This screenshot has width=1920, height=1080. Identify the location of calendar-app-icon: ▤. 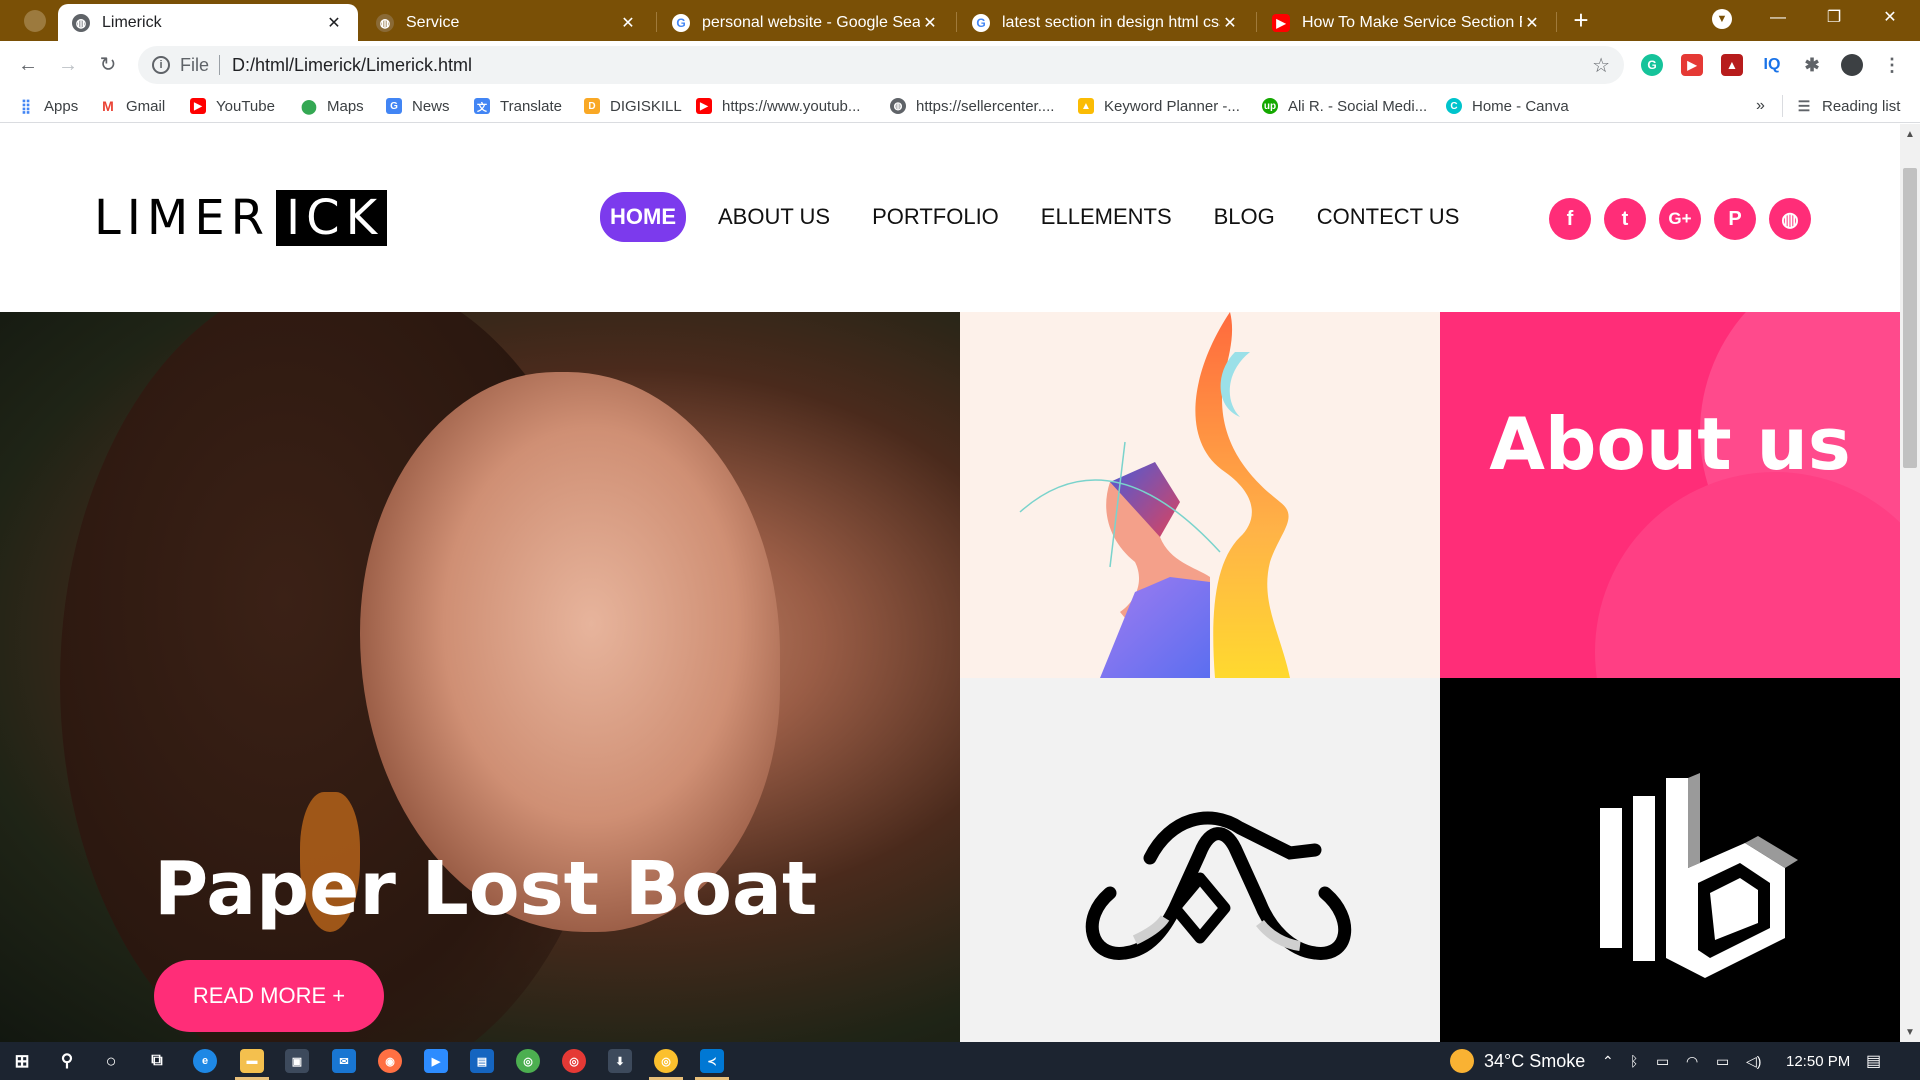
(482, 1061).